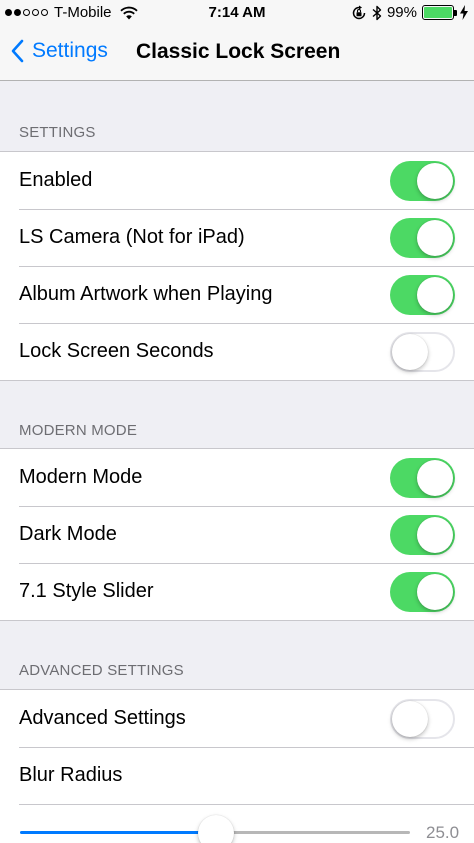 The height and width of the screenshot is (843, 474). What do you see at coordinates (464, 12) in the screenshot?
I see `charging-icon` at bounding box center [464, 12].